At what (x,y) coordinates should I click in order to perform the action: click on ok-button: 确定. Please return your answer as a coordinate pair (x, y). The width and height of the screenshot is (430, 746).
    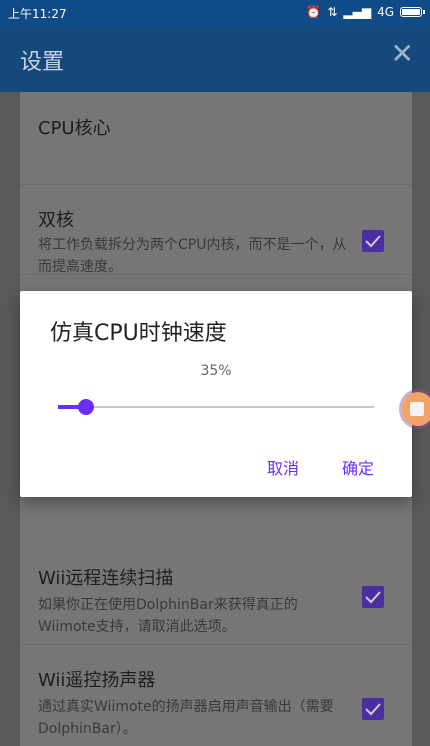
    Looking at the image, I should click on (358, 467).